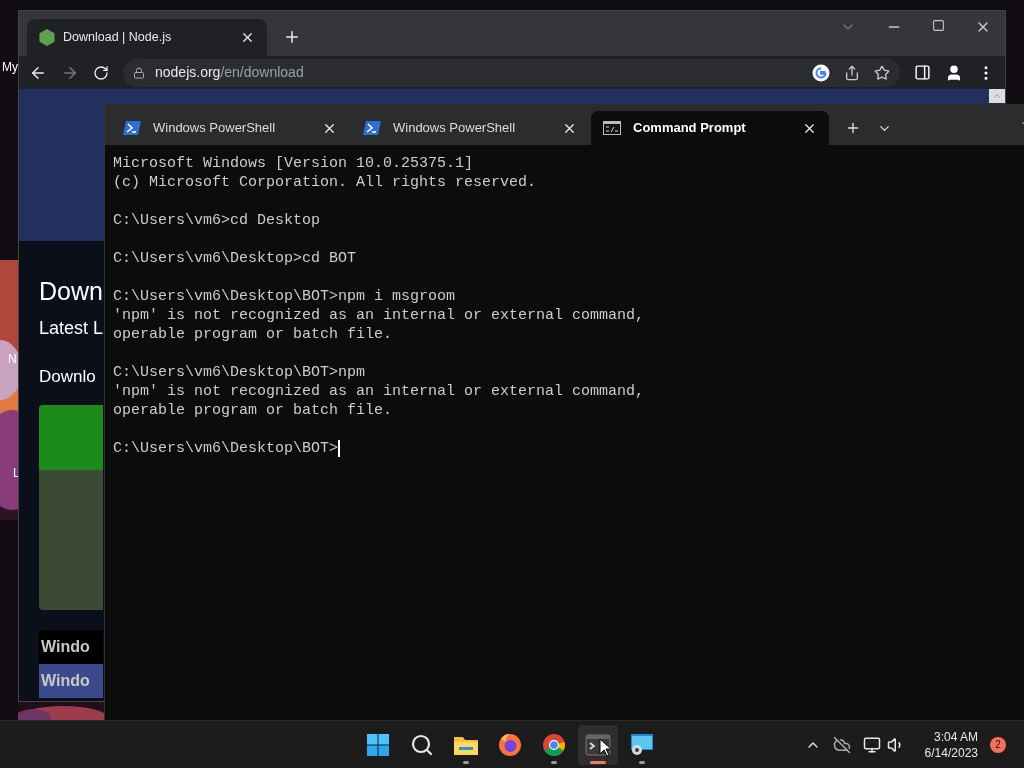 The image size is (1024, 768). I want to click on side-panel-icon, so click(922, 72).